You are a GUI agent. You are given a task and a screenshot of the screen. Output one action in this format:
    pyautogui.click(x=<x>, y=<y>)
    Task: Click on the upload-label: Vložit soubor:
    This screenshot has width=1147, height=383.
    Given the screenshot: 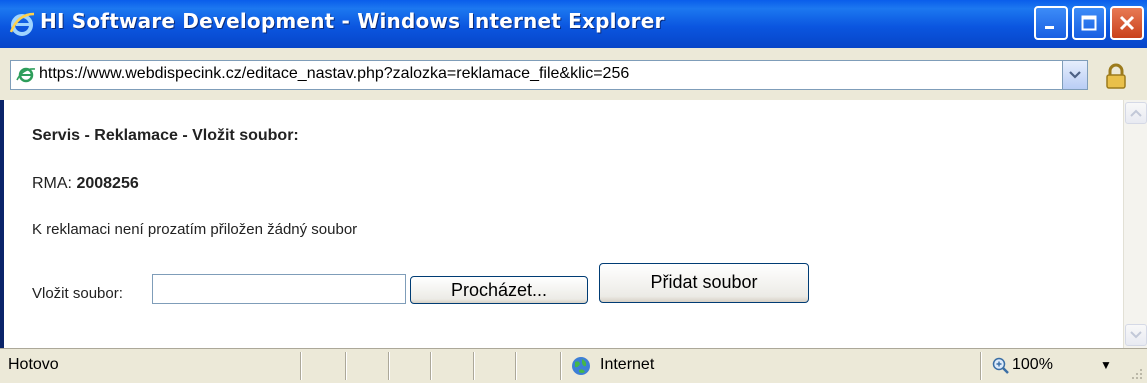 What is the action you would take?
    pyautogui.click(x=77, y=293)
    